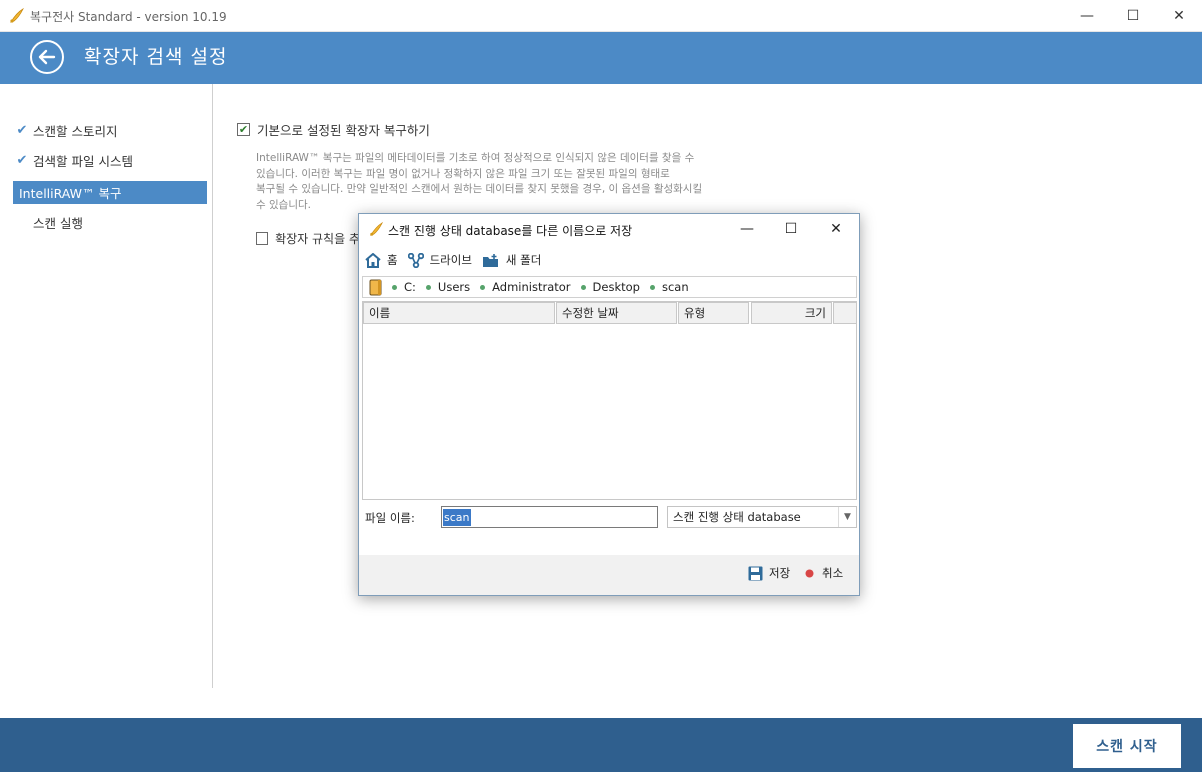 The width and height of the screenshot is (1202, 772). Describe the element at coordinates (549, 517) in the screenshot. I see `filename-input: scan` at that location.